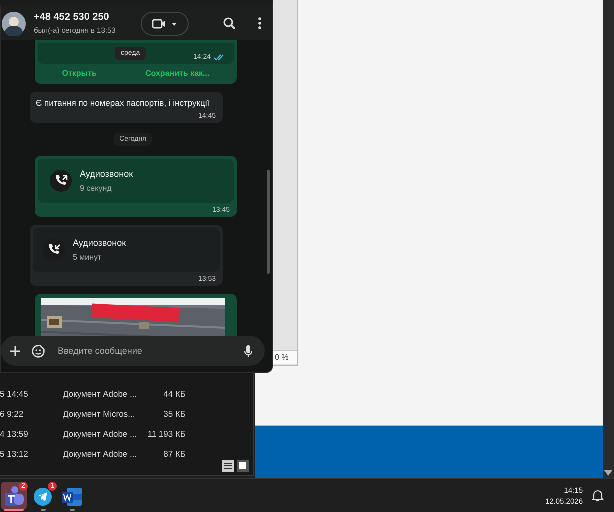 Image resolution: width=614 pixels, height=512 pixels. Describe the element at coordinates (61, 181) in the screenshot. I see `outgoing-call-icon` at that location.